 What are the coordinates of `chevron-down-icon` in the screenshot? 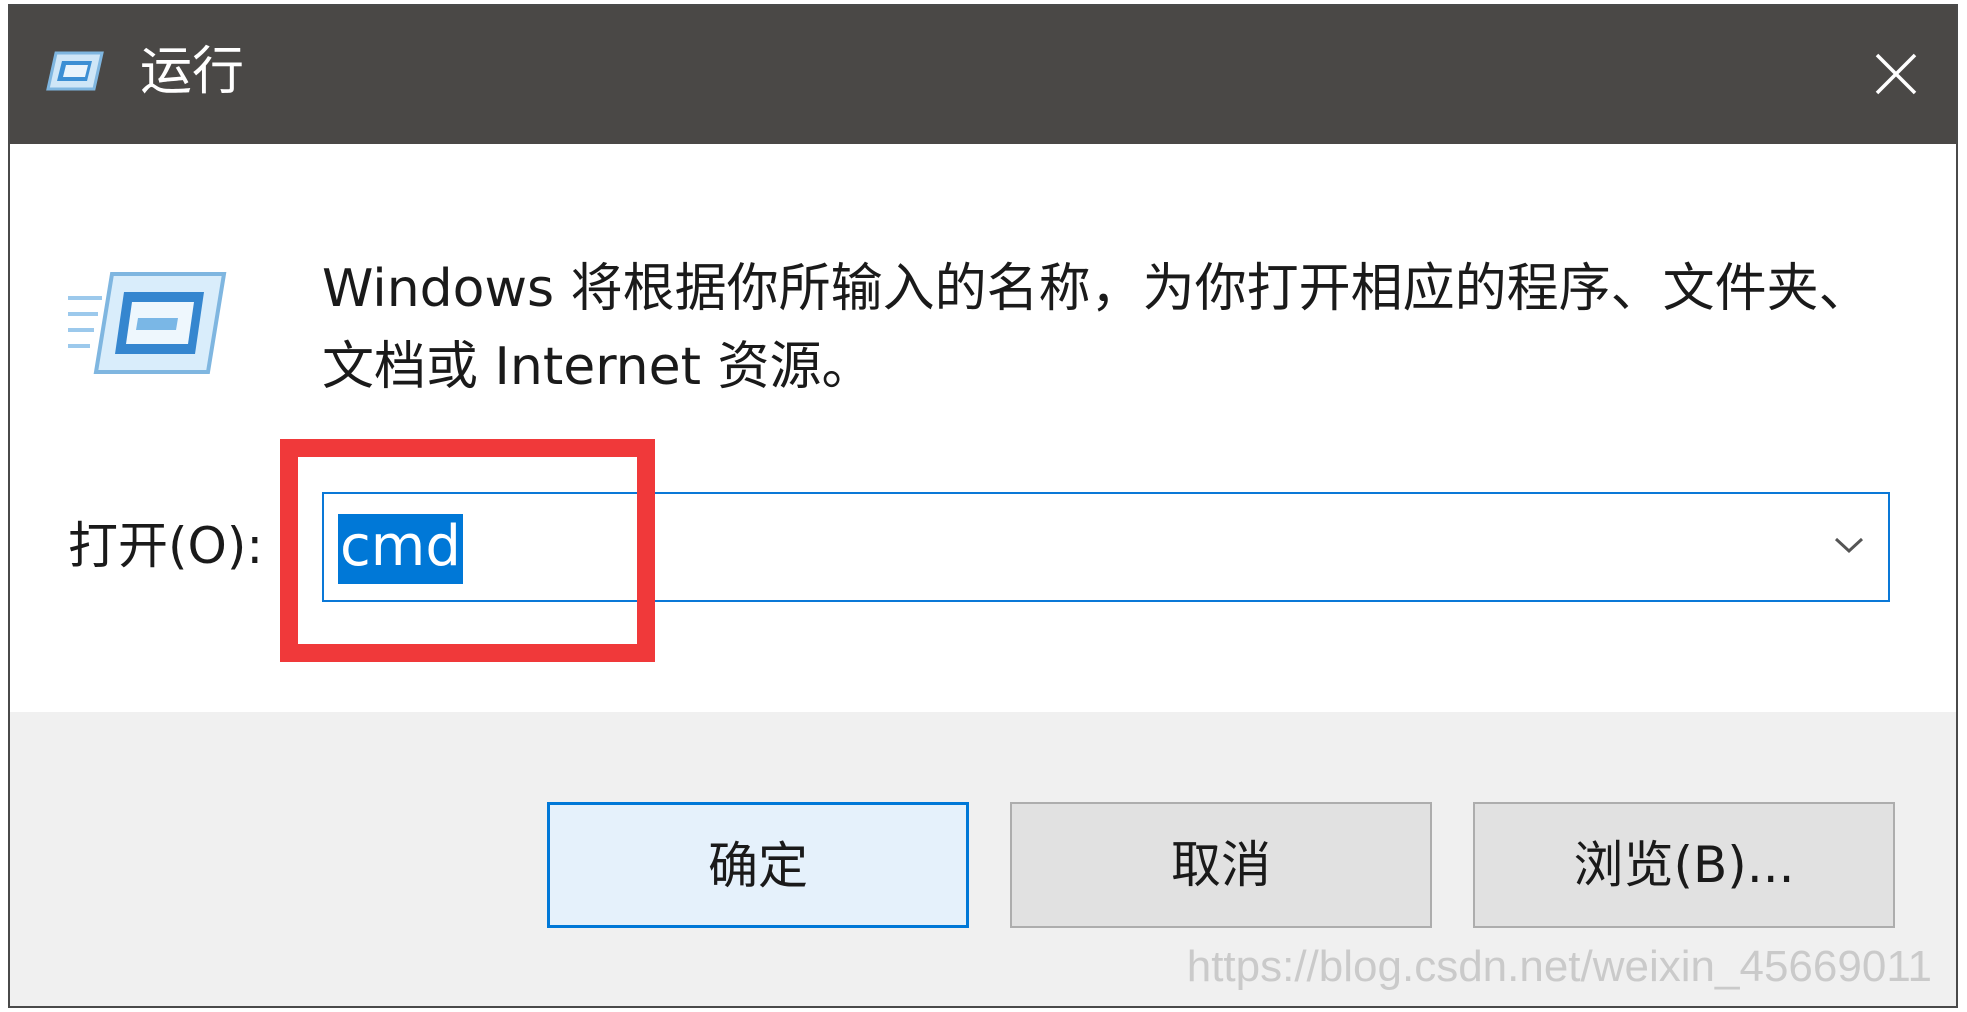 It's located at (1849, 545).